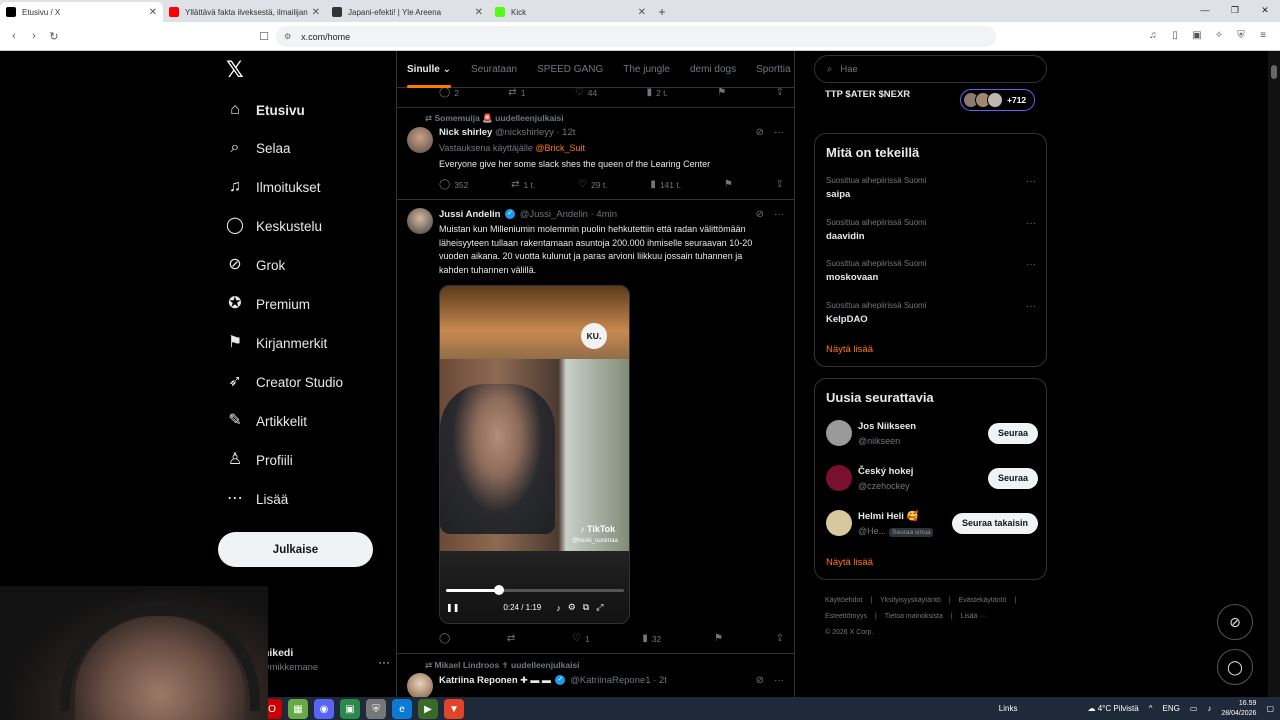  I want to click on address-bar: ⚙ x.com/home, so click(636, 36).